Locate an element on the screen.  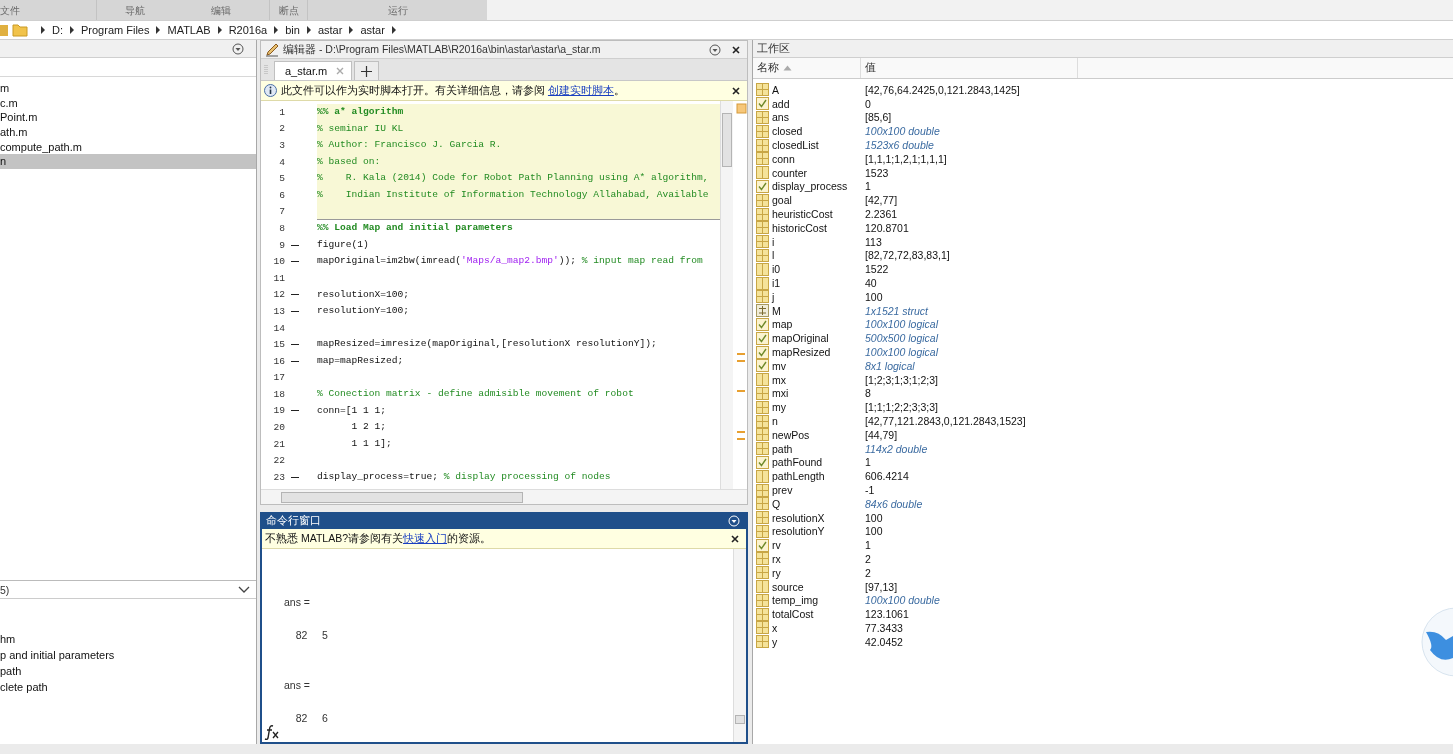
output-line: 82 5 is located at coordinates (311, 635).